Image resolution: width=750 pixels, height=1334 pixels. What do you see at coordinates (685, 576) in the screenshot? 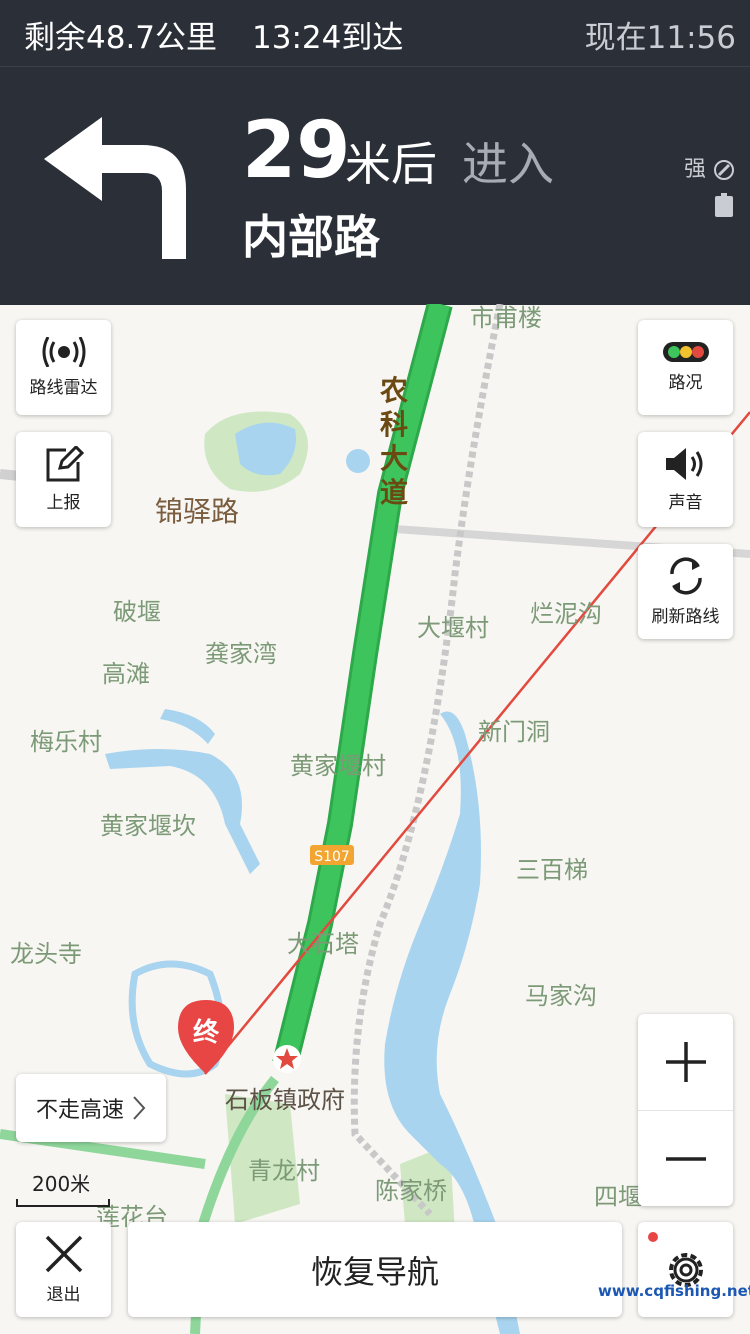
I see `refresh-icon` at bounding box center [685, 576].